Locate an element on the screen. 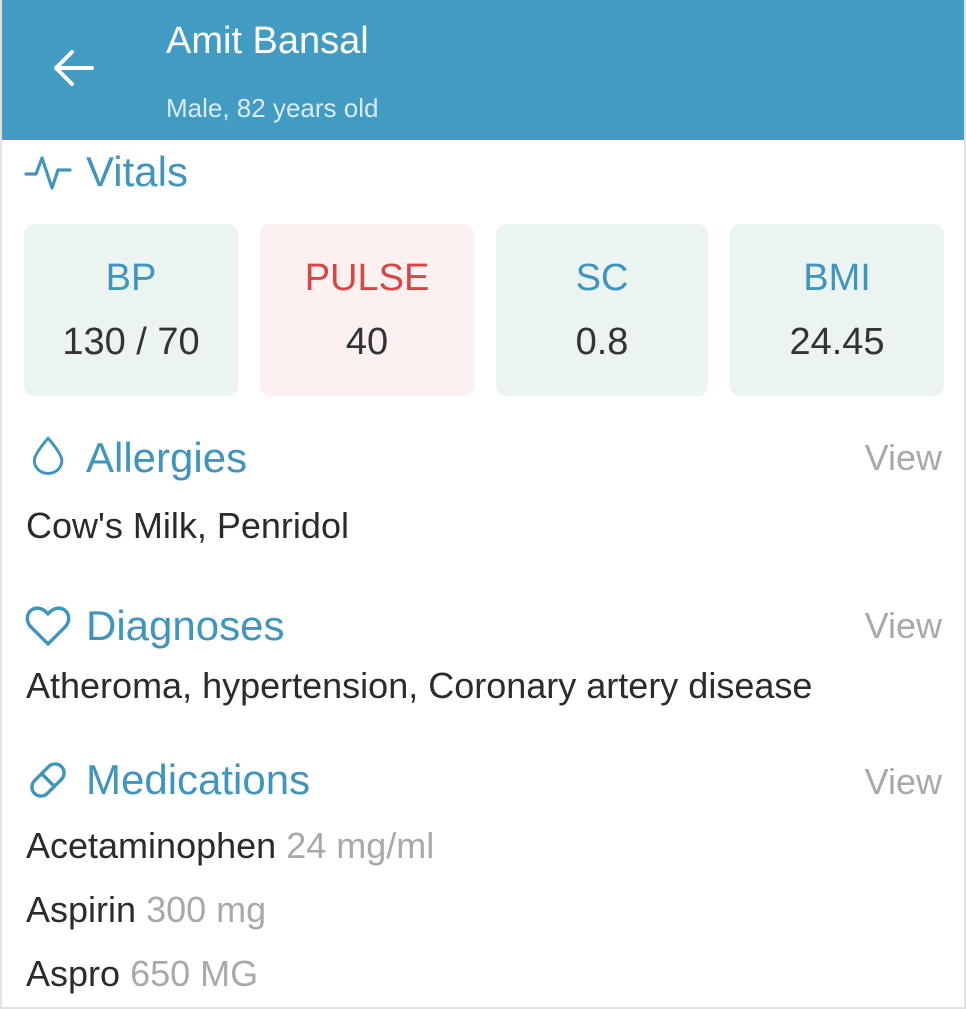 The height and width of the screenshot is (1009, 966). medication-dose: 650 MG is located at coordinates (194, 973).